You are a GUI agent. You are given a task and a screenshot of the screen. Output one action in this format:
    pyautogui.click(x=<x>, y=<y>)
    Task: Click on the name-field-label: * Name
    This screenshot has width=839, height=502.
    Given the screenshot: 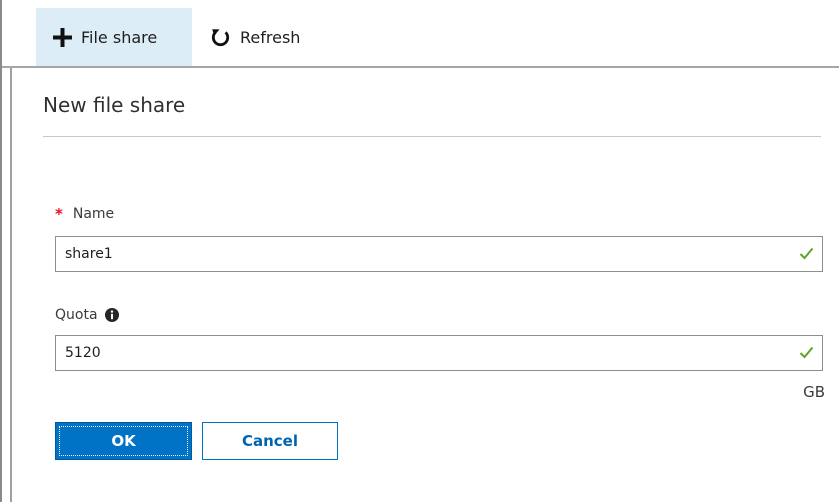 What is the action you would take?
    pyautogui.click(x=84, y=214)
    